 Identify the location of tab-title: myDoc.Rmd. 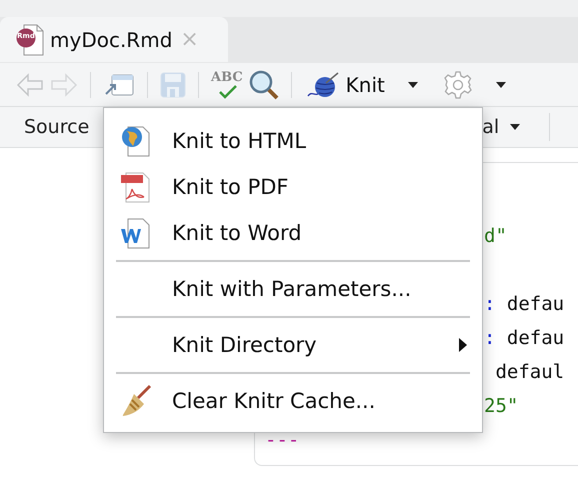
(111, 40).